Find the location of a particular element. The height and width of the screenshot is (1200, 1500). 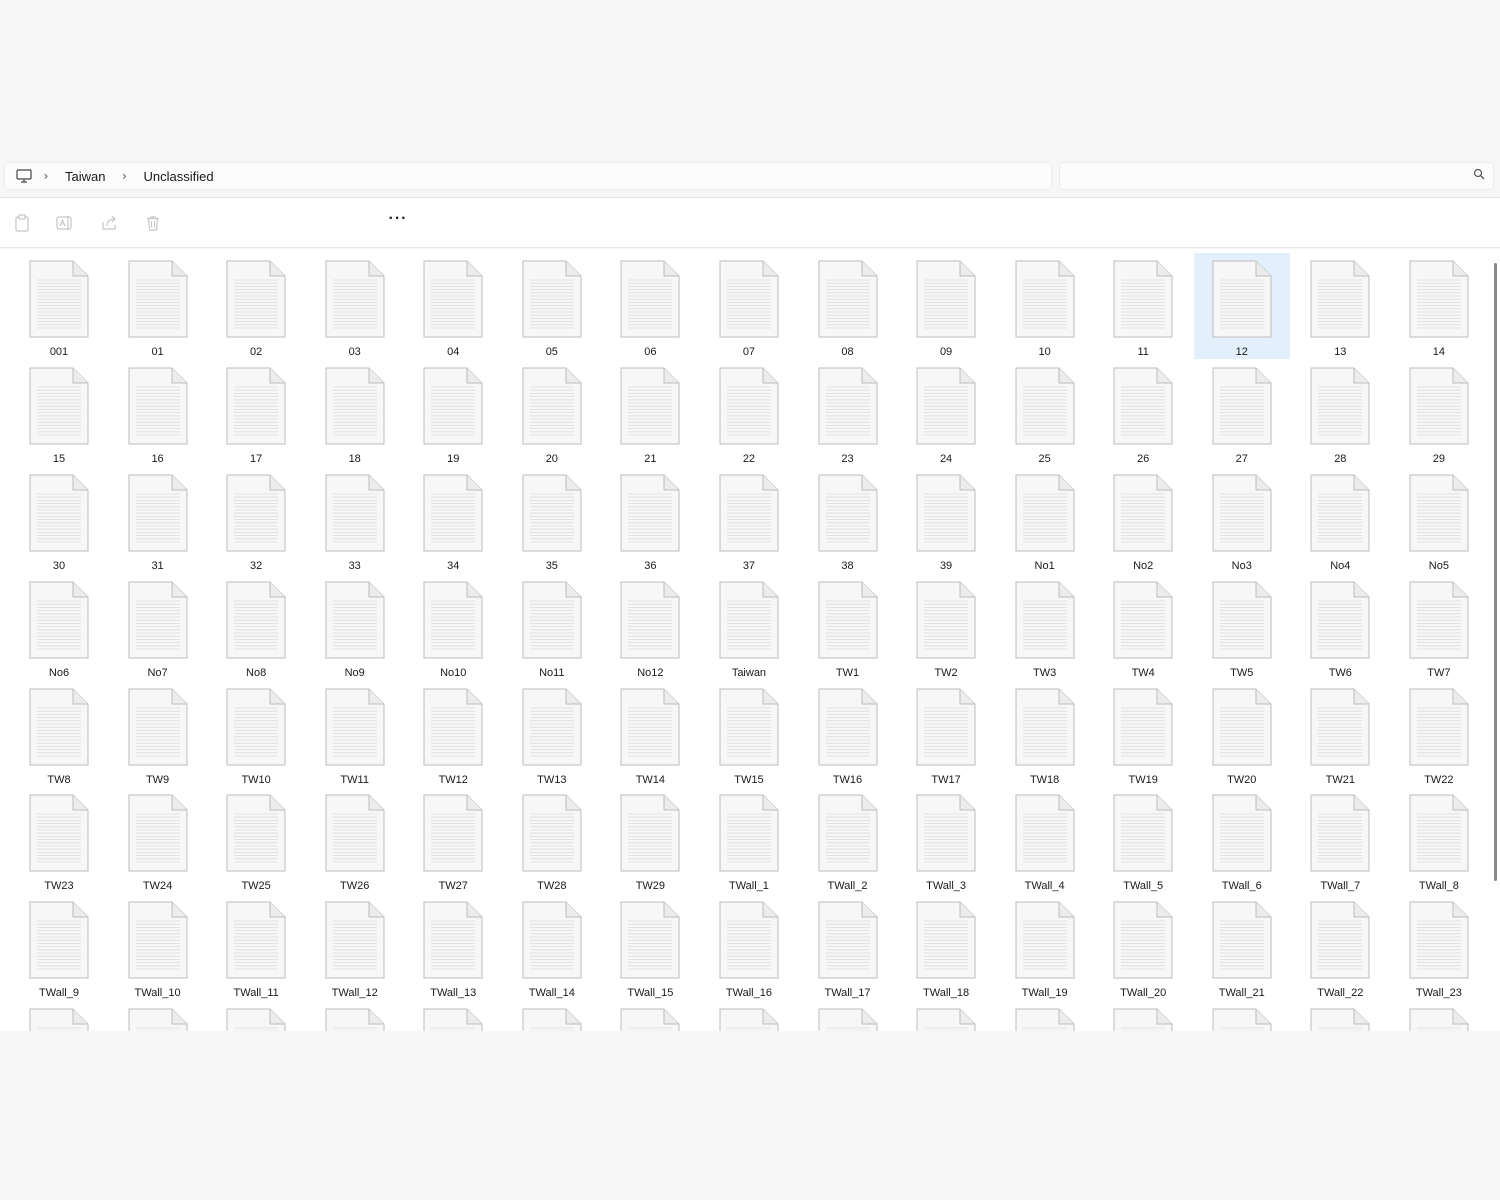

file-item: TWall_6 is located at coordinates (1242, 840).